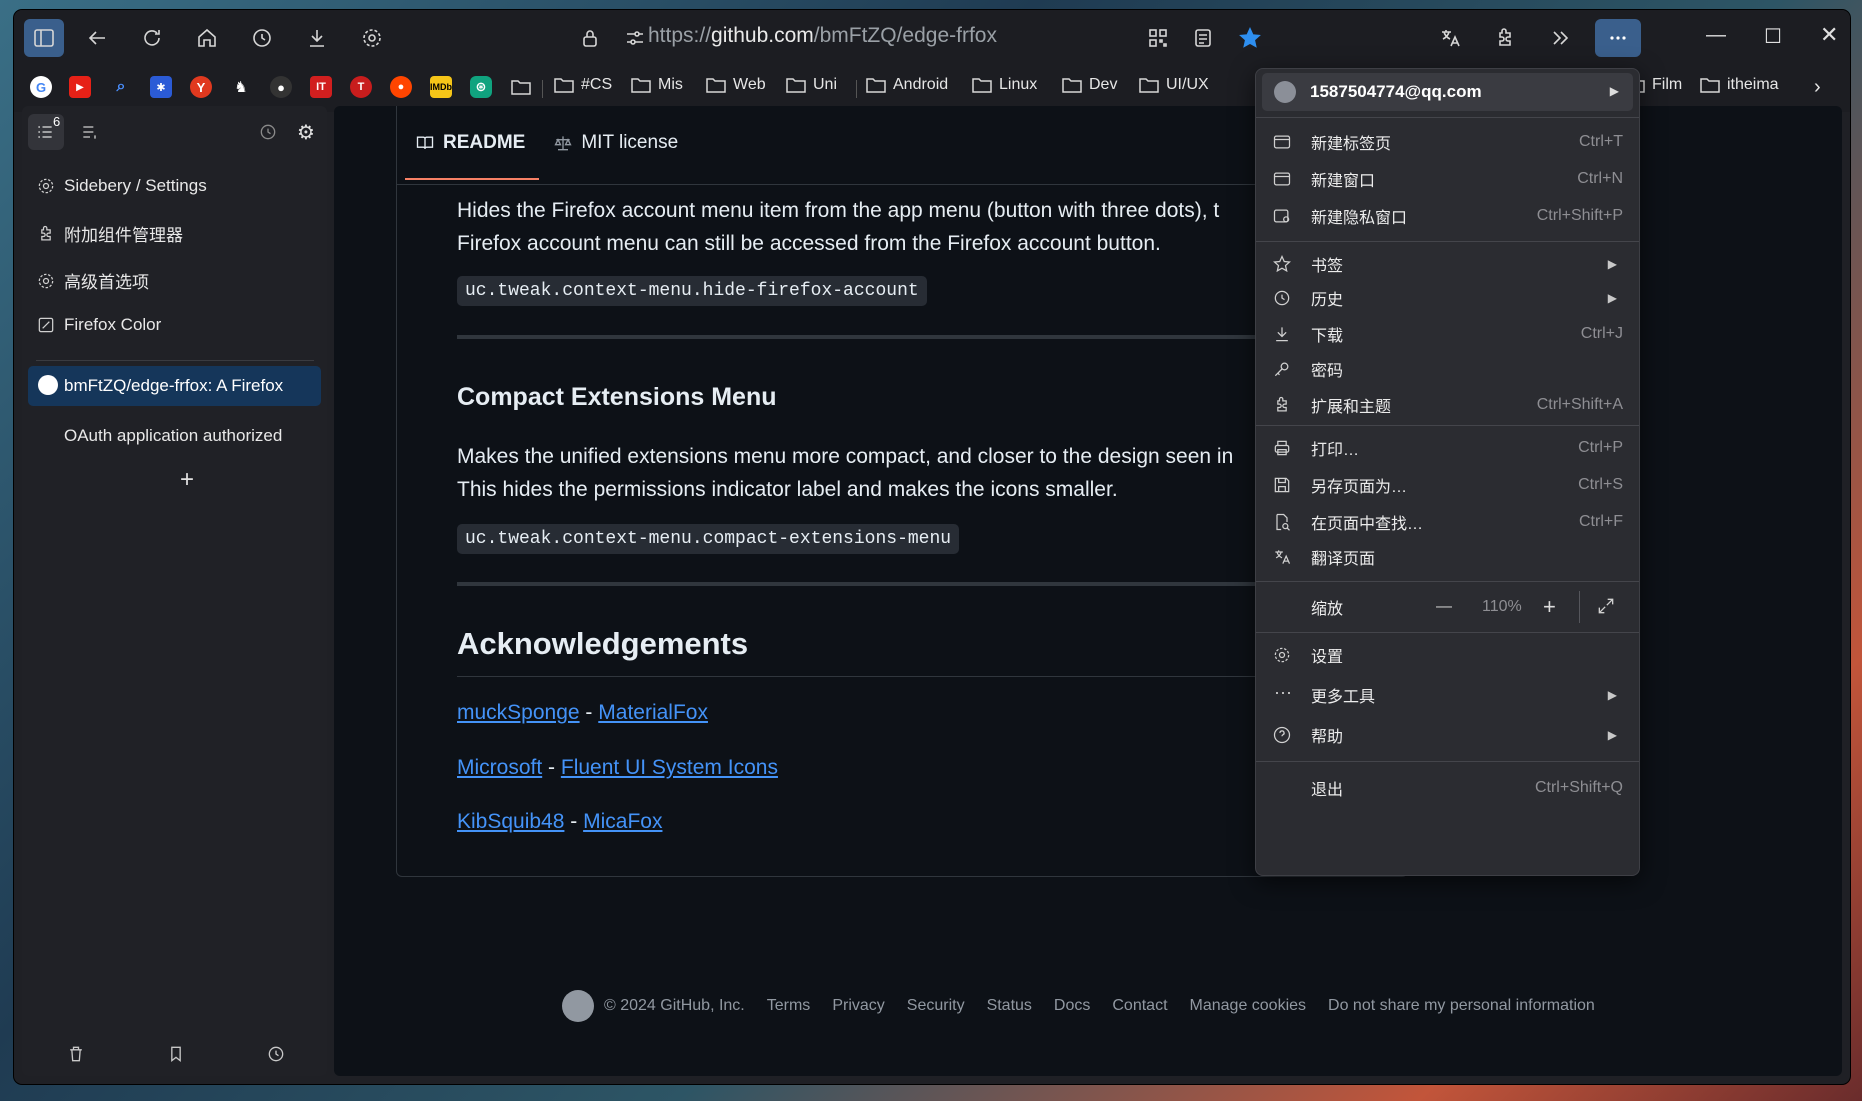  What do you see at coordinates (1072, 1006) in the screenshot?
I see `footer-link-docs: Docs` at bounding box center [1072, 1006].